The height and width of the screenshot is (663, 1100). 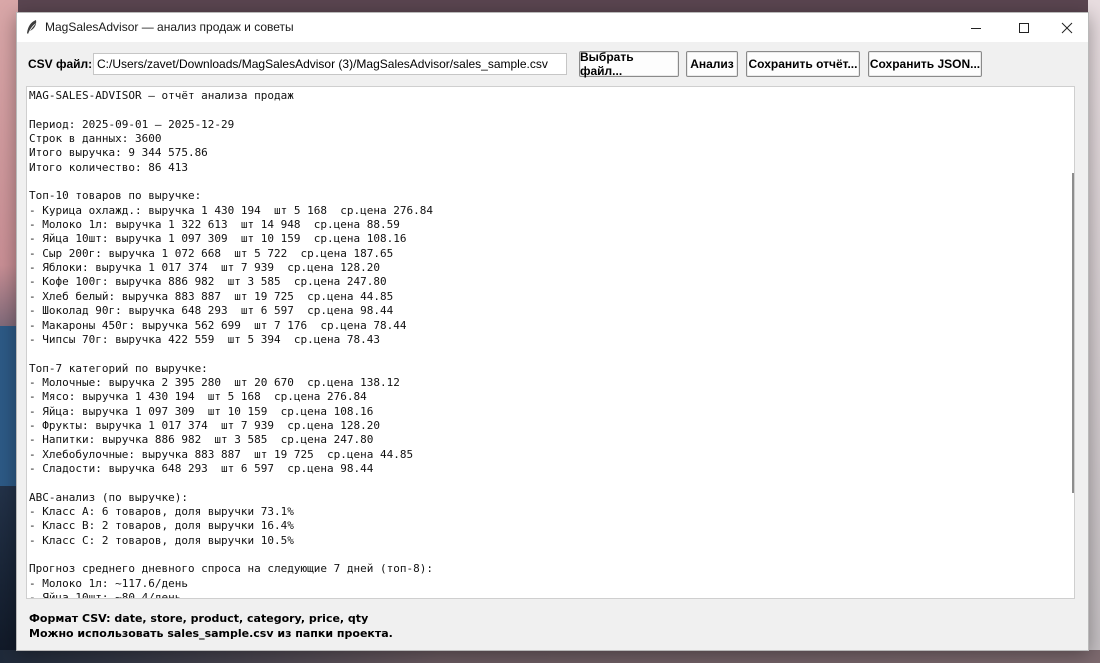 What do you see at coordinates (169, 27) in the screenshot?
I see `window-title: MagSalesAdvisor — анализ продаж и советы` at bounding box center [169, 27].